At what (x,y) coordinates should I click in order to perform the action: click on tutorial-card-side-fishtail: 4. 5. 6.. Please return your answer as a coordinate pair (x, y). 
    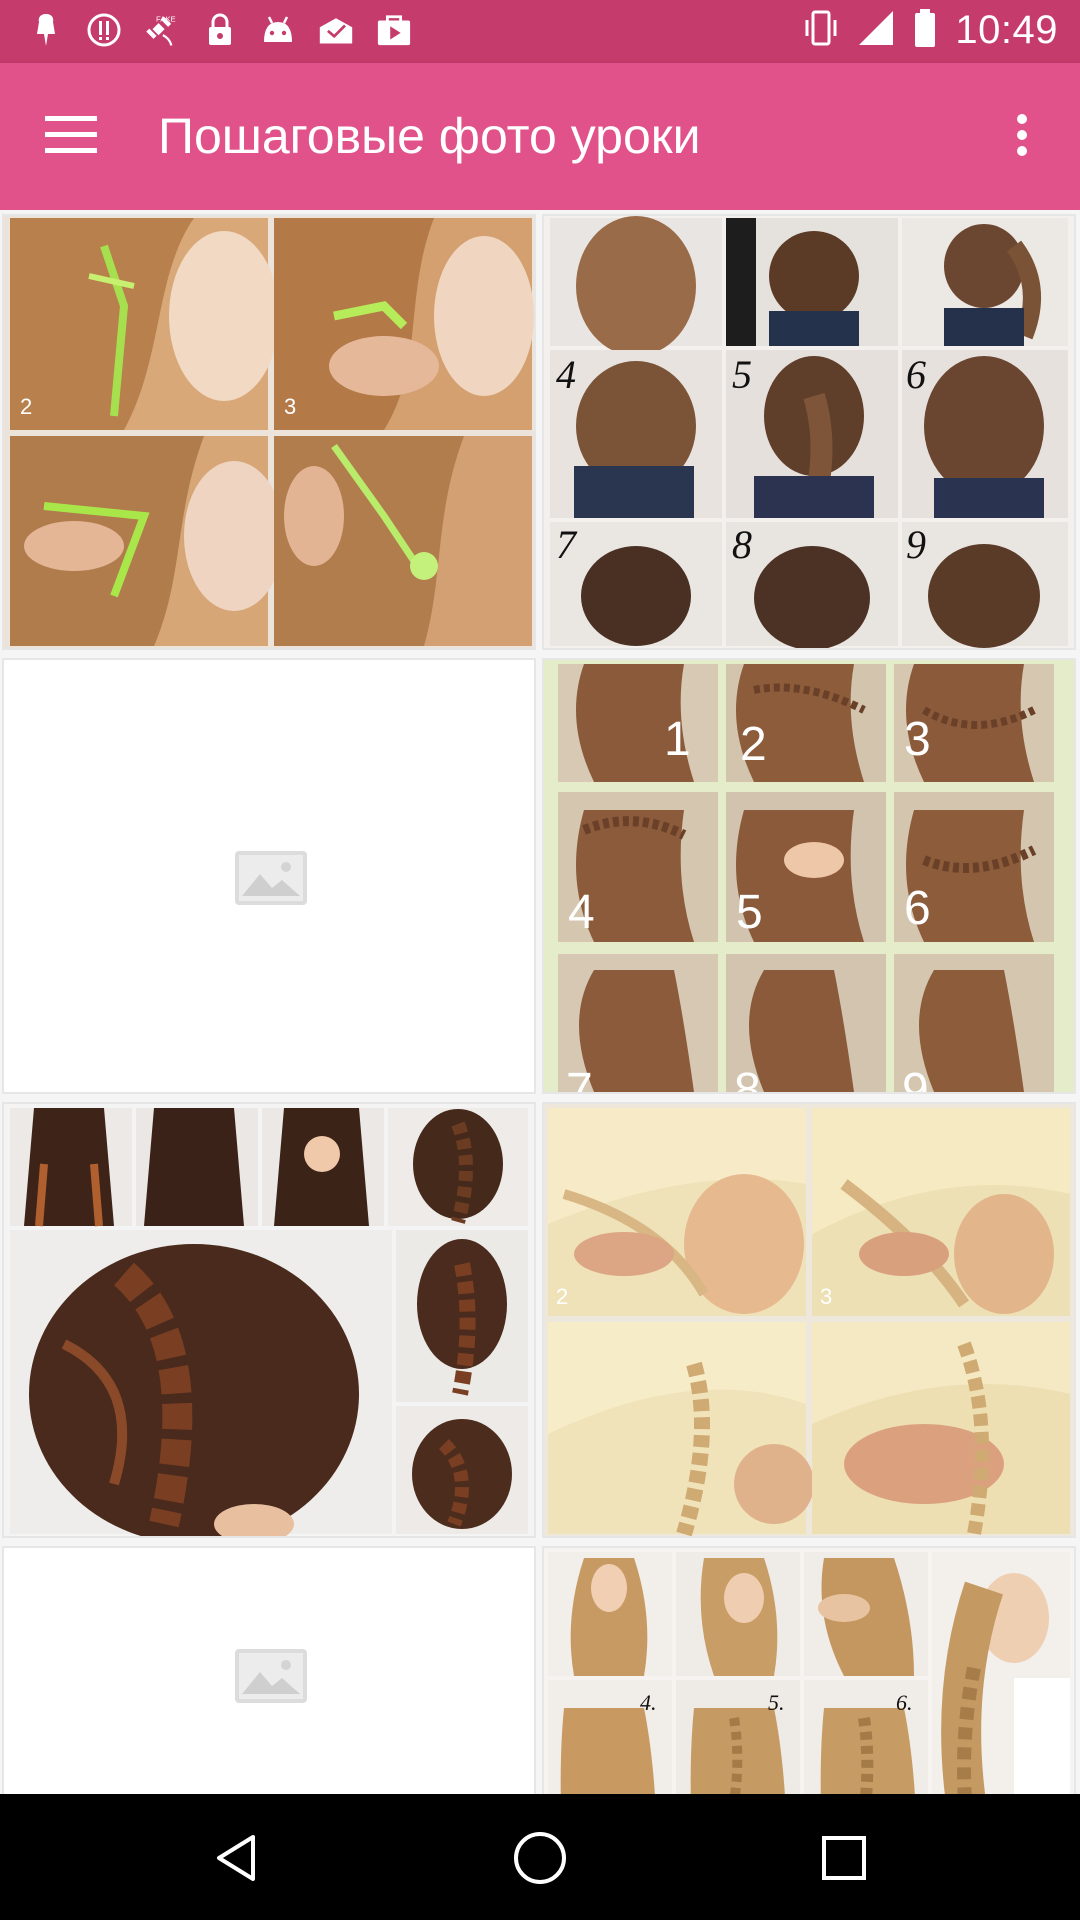
    Looking at the image, I should click on (809, 1670).